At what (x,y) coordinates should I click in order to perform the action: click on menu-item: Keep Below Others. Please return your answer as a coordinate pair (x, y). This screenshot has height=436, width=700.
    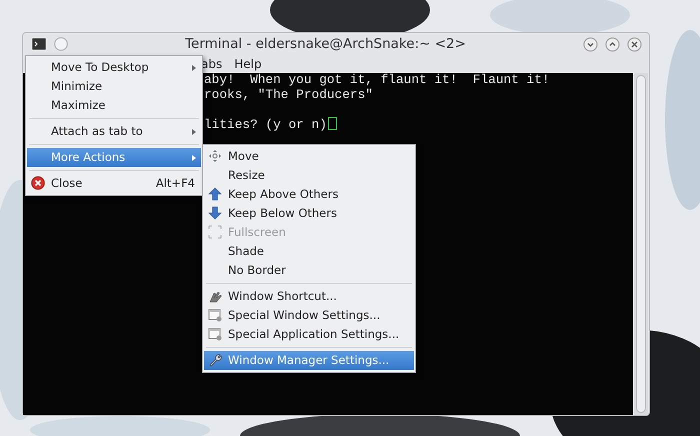
    Looking at the image, I should click on (309, 213).